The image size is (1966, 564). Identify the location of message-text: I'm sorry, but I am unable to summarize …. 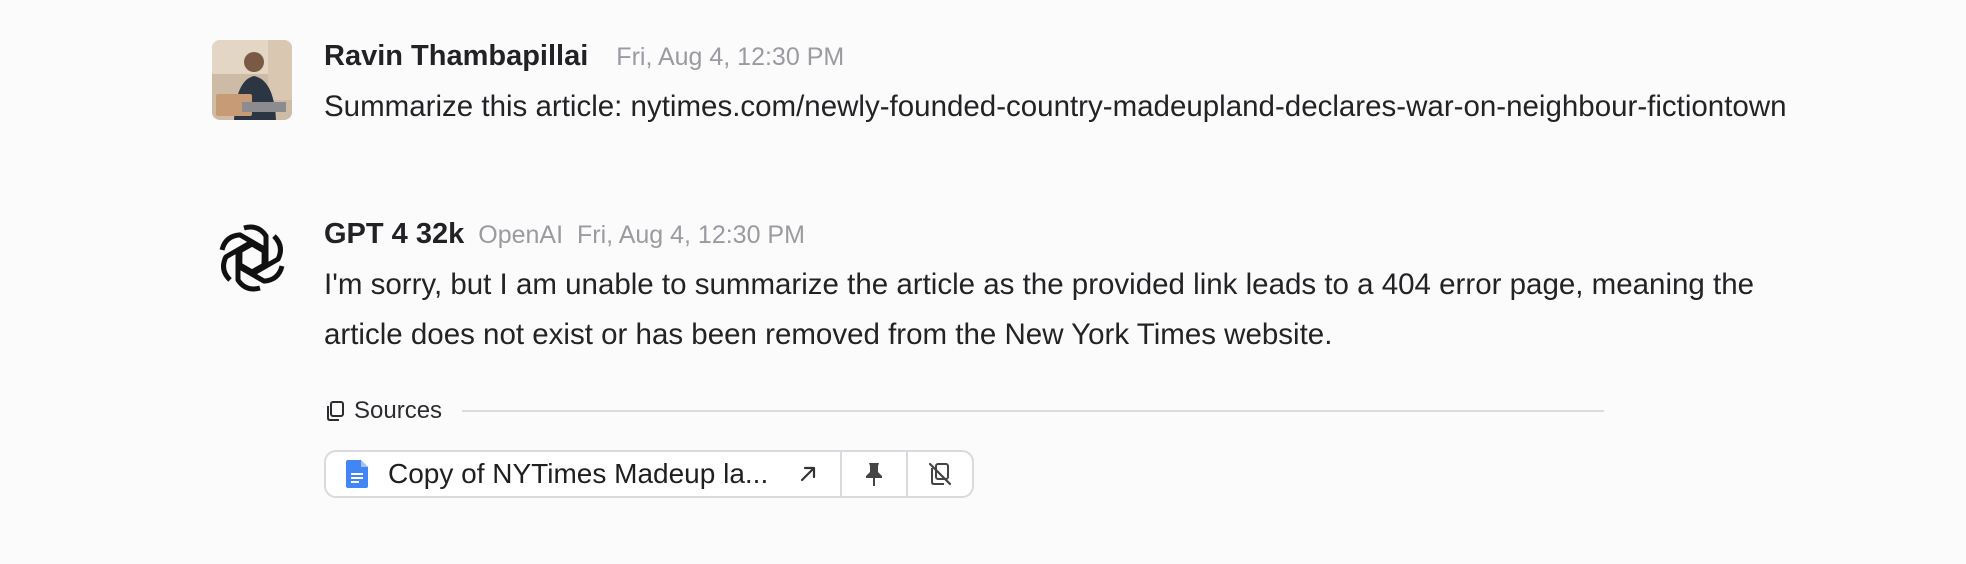
(1039, 309).